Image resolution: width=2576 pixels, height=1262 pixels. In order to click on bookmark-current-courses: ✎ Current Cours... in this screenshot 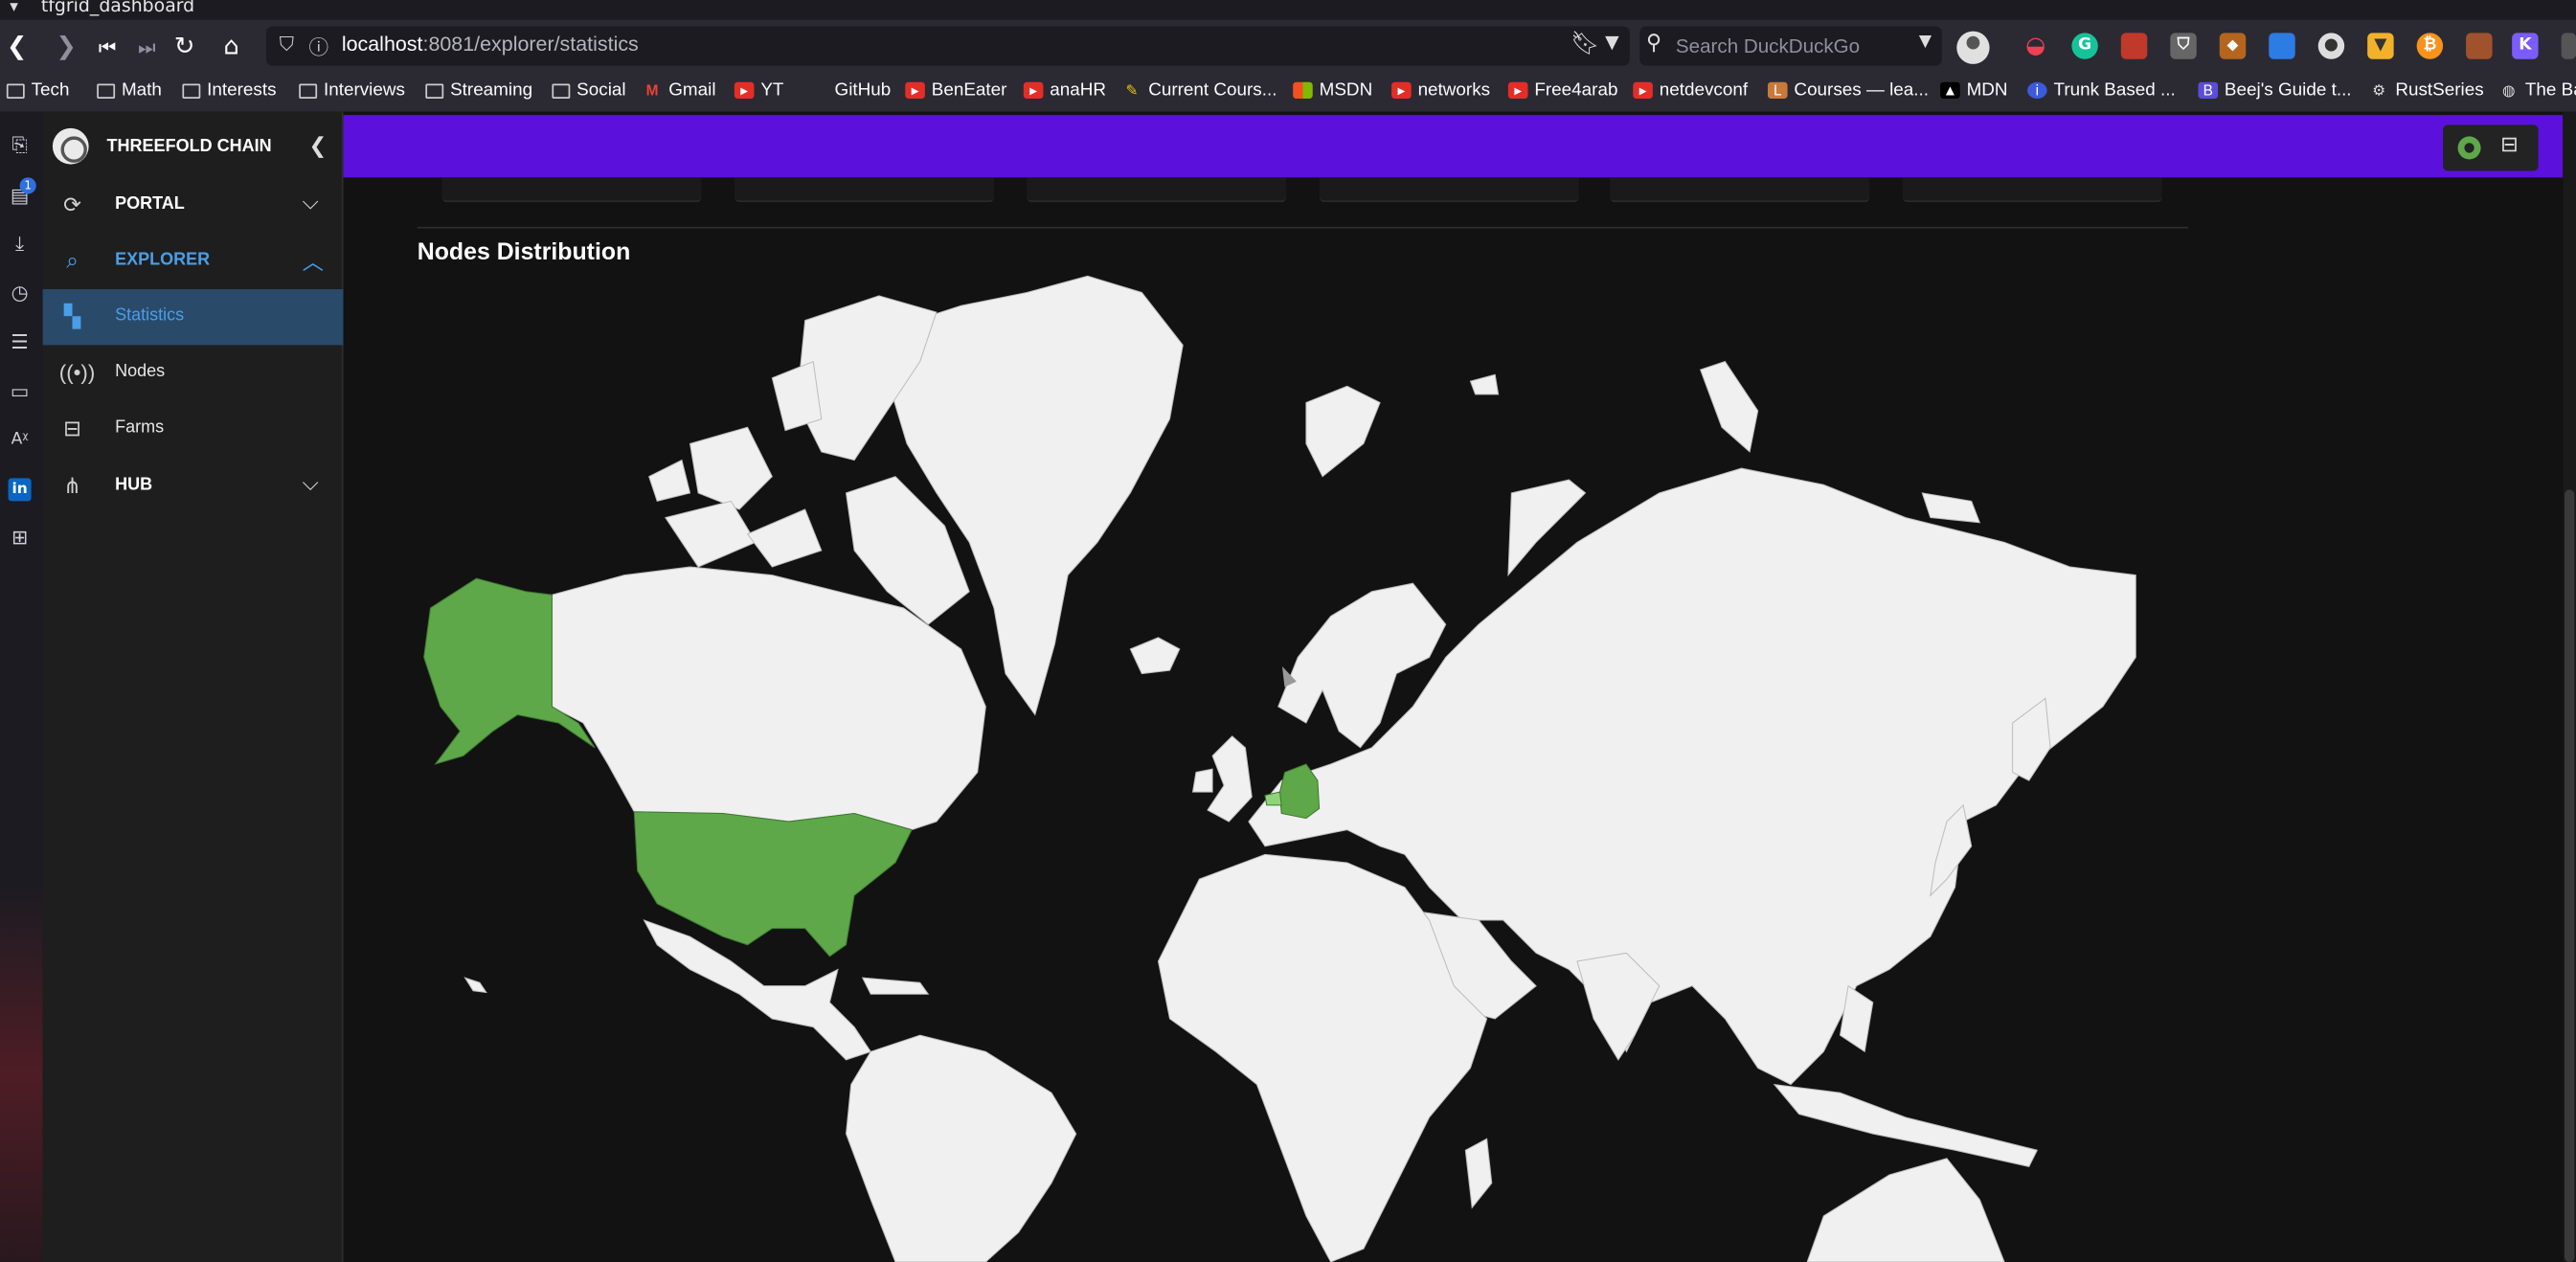, I will do `click(1199, 90)`.